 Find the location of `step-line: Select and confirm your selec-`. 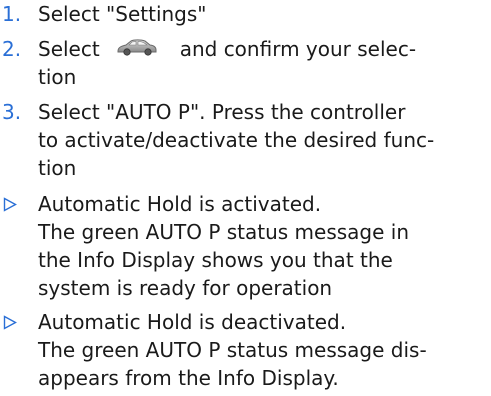

step-line: Select and confirm your selec- is located at coordinates (263, 49).